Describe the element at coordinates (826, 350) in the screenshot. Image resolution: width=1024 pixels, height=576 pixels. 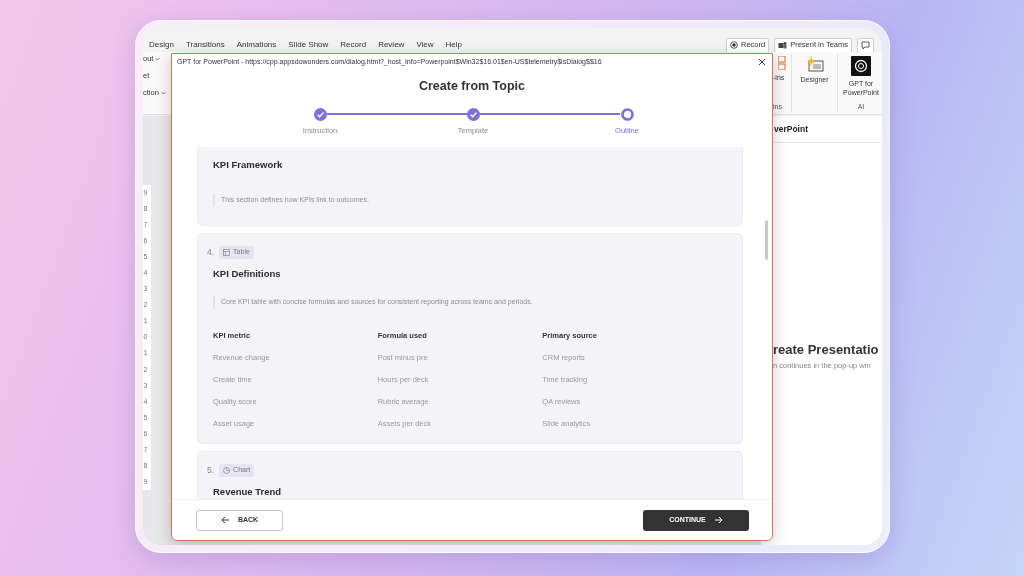
I see `pane-heading: reate Presentatio` at that location.